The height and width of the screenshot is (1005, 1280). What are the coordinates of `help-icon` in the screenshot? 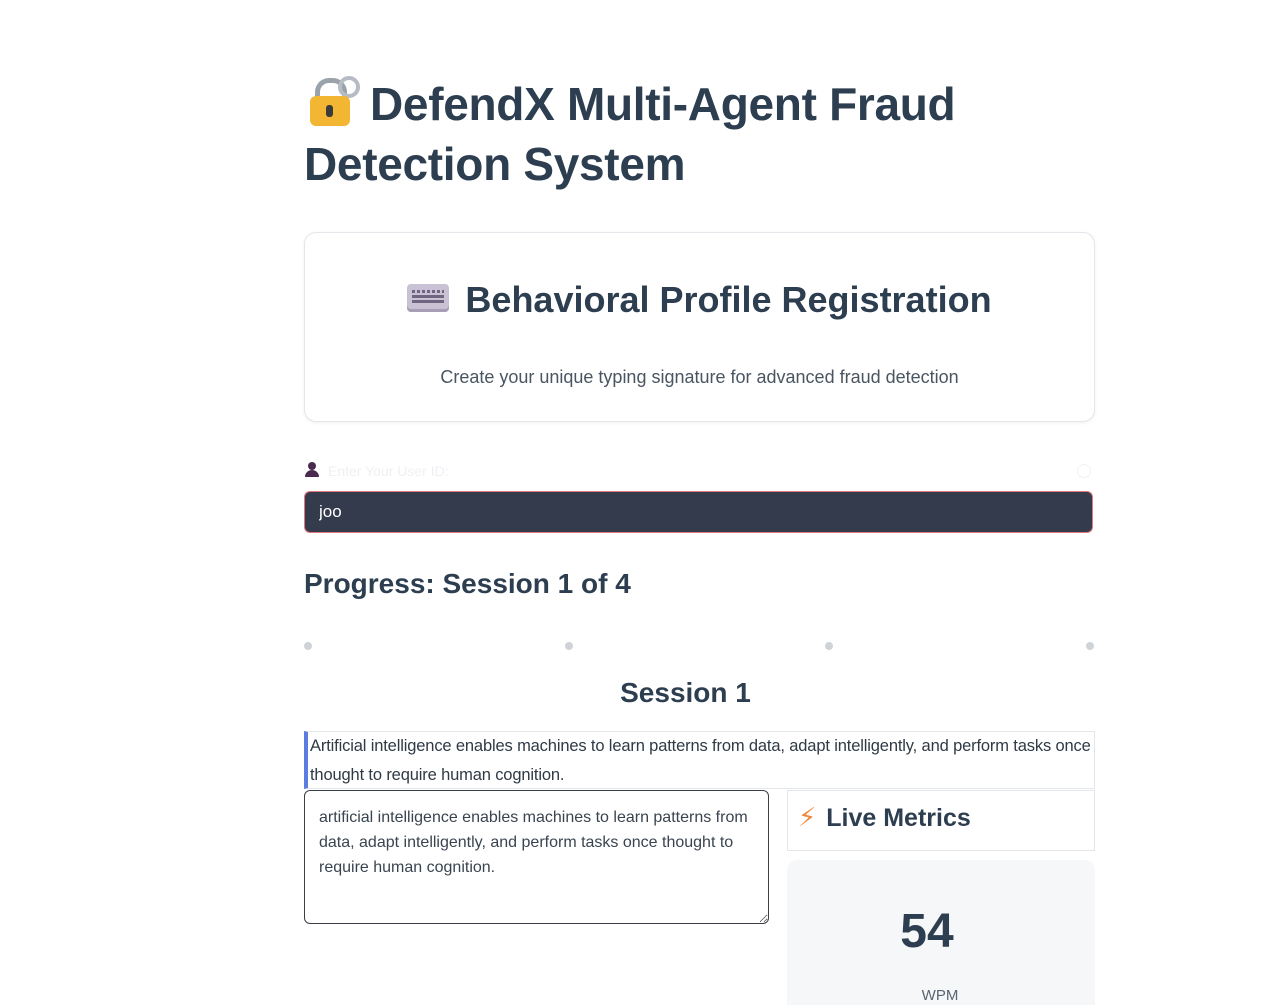 It's located at (1084, 471).